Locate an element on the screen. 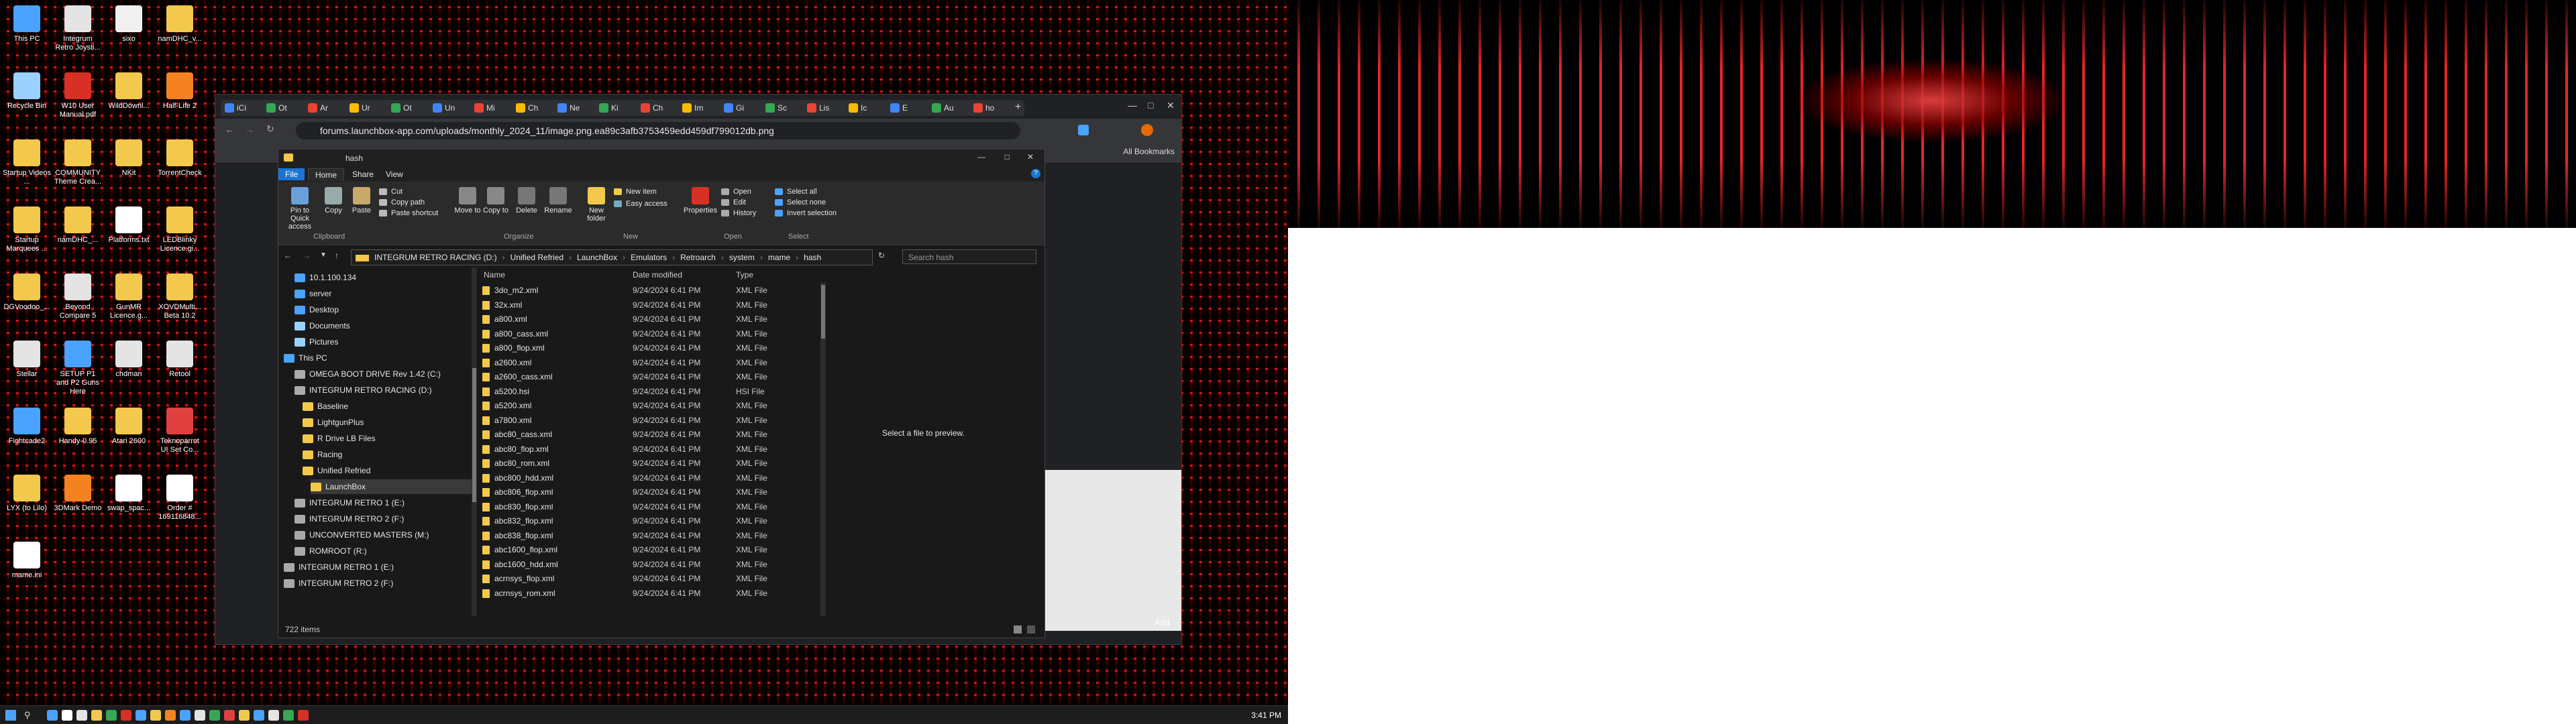  file-row: abc800_hdd.xml 9/24/2024 6:41 PM XML File is located at coordinates (646, 478).